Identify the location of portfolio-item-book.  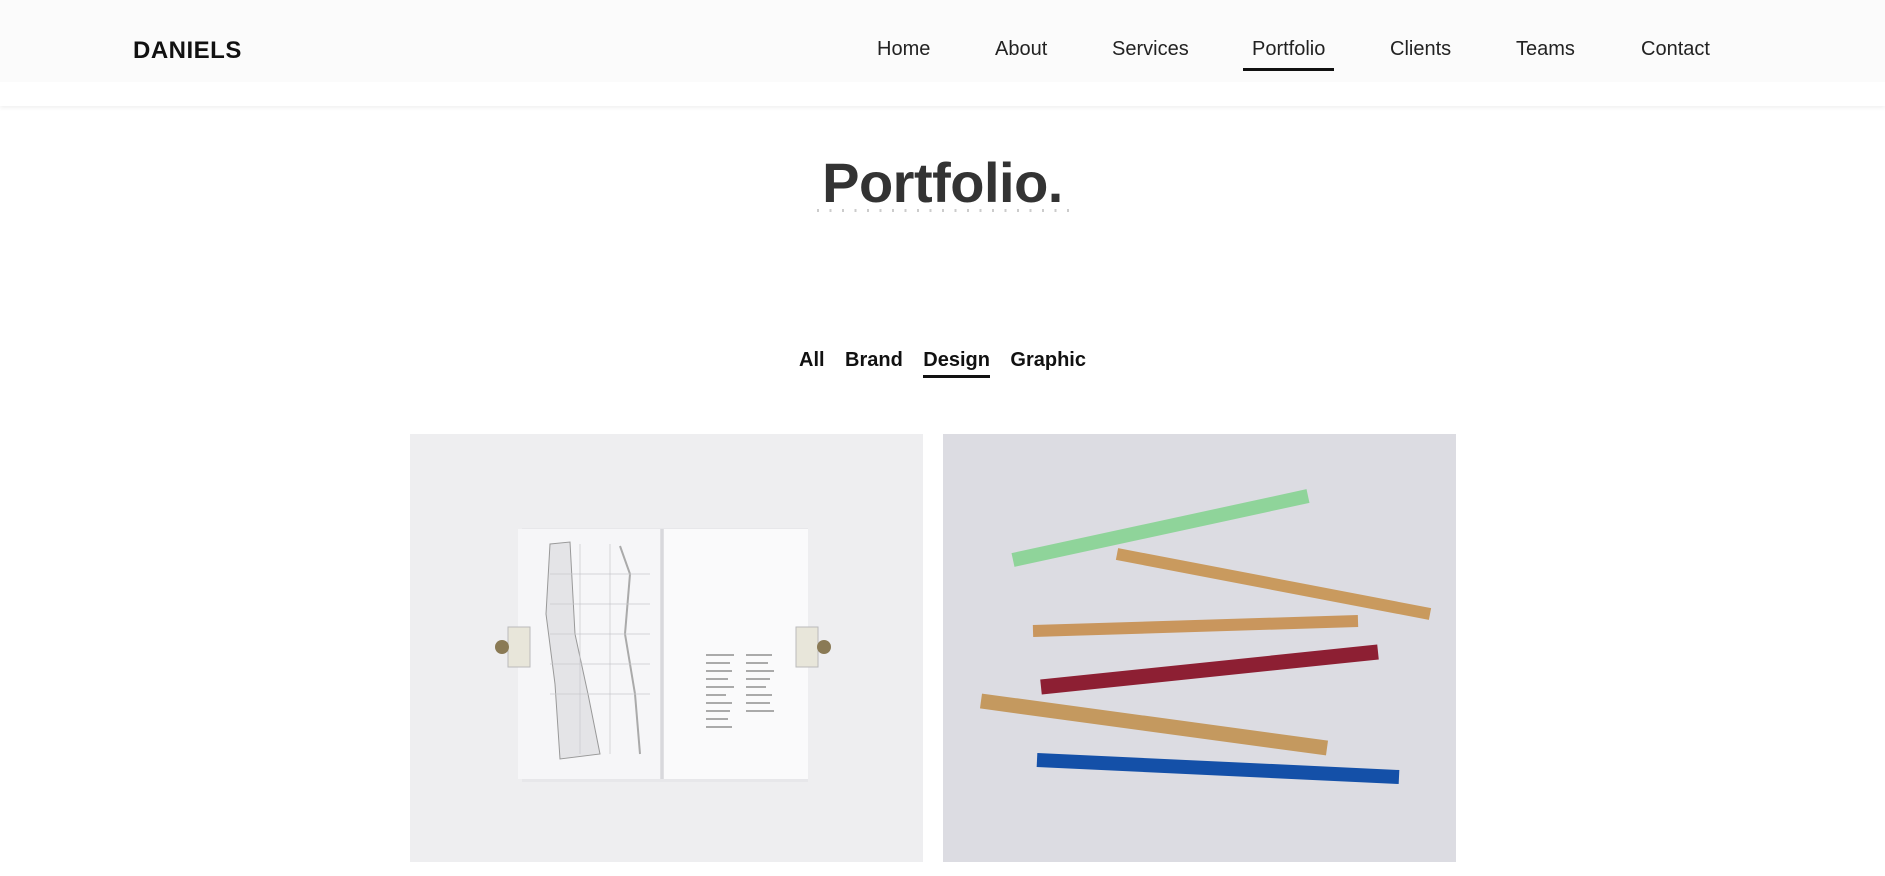
(666, 648).